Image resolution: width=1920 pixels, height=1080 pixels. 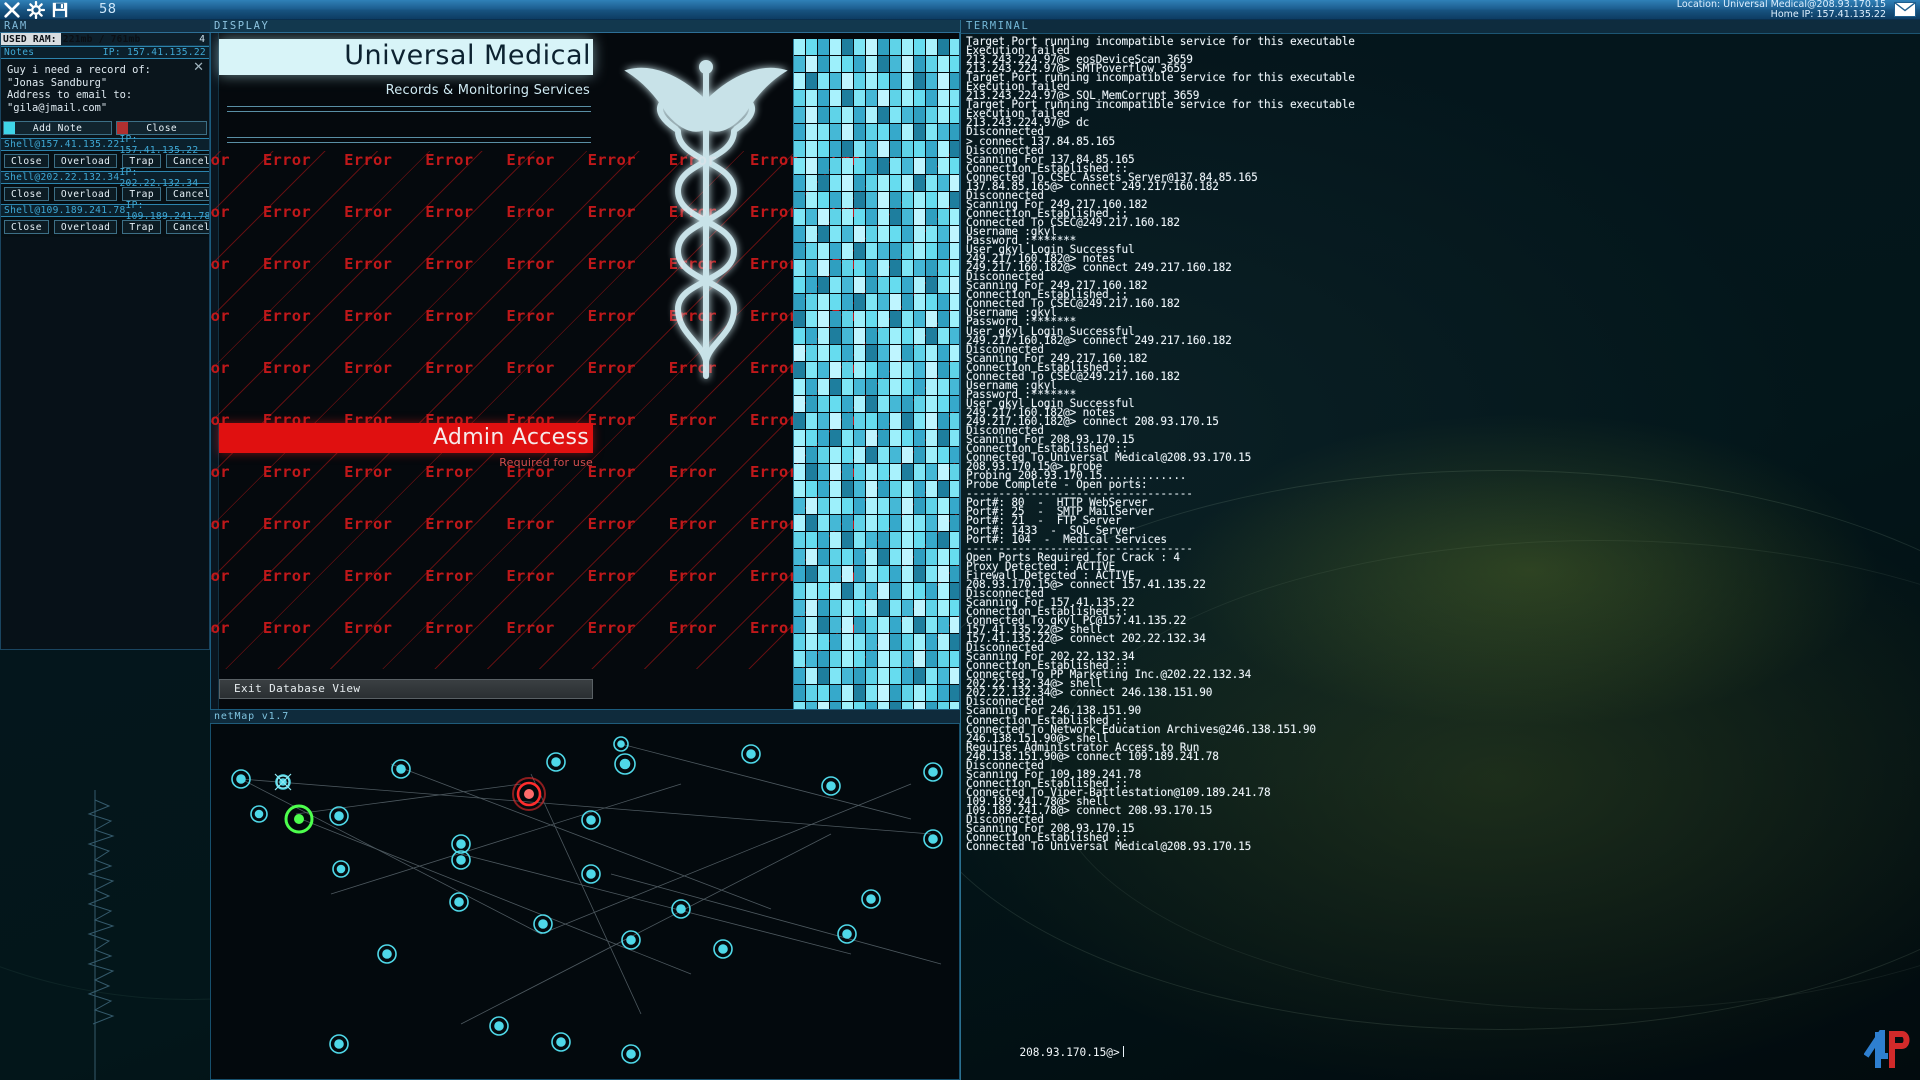 I want to click on ram-usage-bar: USED RAM: 221mb / 761mb 4, so click(x=105, y=39).